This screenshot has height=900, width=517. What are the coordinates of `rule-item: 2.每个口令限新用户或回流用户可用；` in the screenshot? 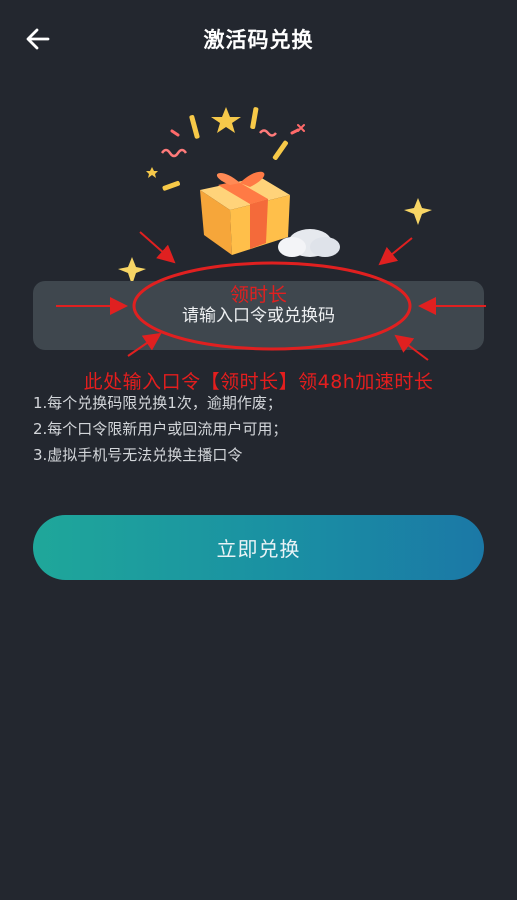 It's located at (160, 429).